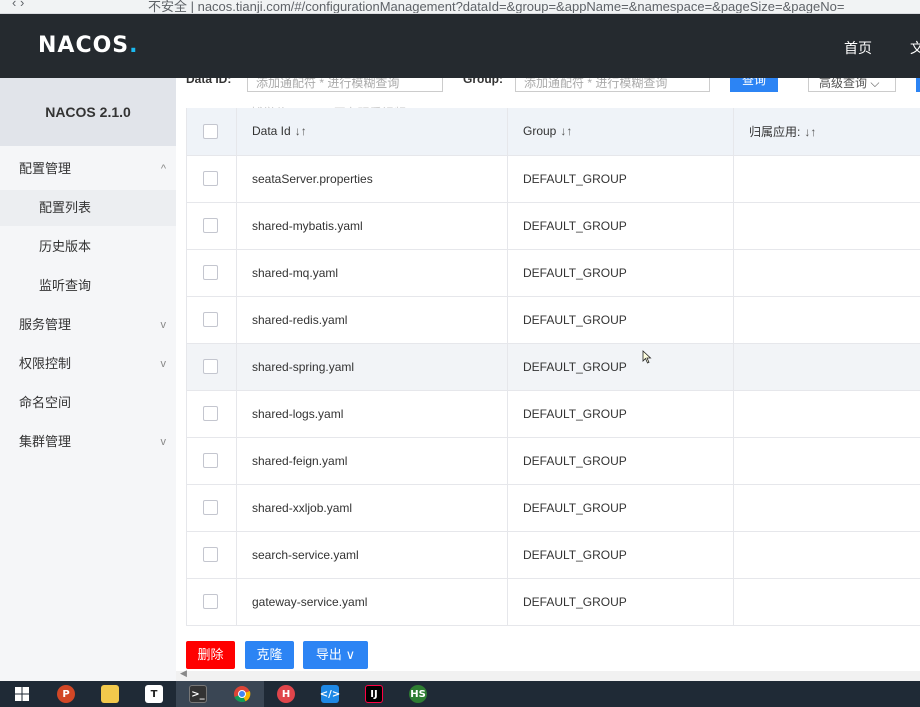 This screenshot has height=707, width=920. Describe the element at coordinates (198, 694) in the screenshot. I see `terminal-icon: >_` at that location.